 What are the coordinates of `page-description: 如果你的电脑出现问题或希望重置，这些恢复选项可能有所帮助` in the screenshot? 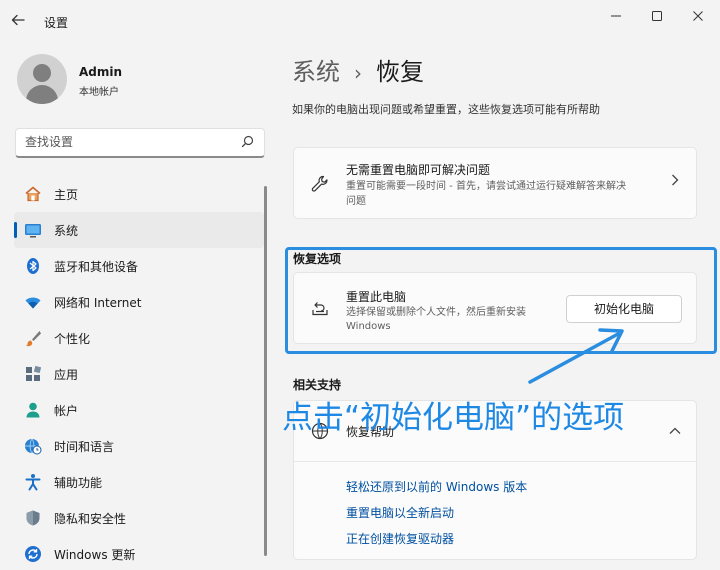 It's located at (446, 109).